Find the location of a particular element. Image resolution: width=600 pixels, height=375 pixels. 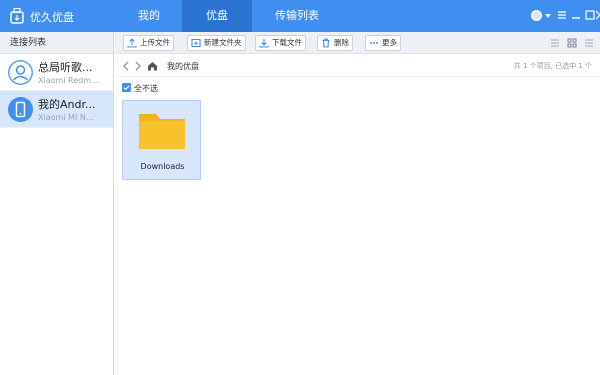

checkbox is located at coordinates (126, 87).